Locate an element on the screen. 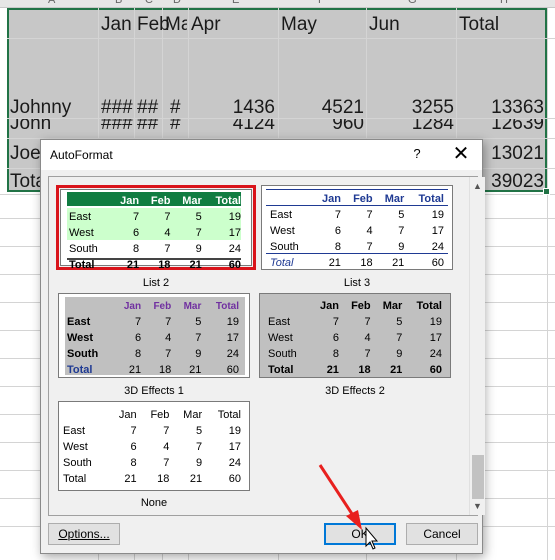  close-icon: ✕ is located at coordinates (461, 155).